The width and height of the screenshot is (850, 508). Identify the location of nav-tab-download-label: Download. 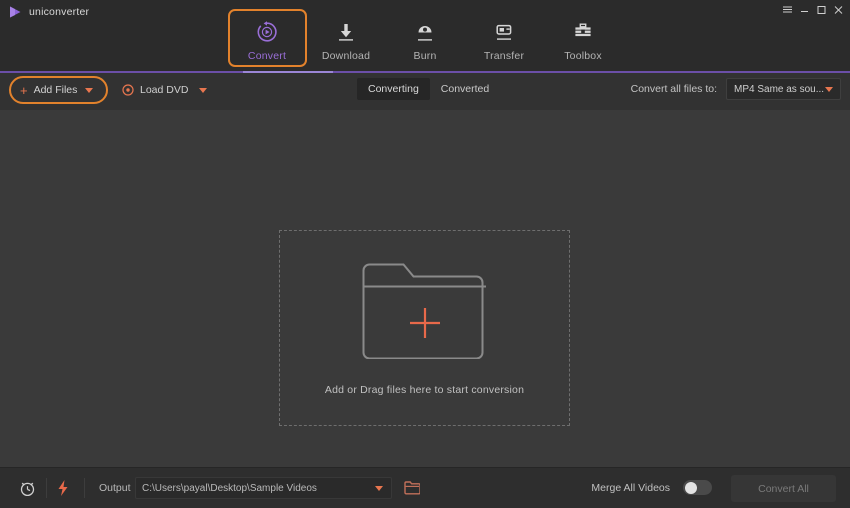
(346, 56).